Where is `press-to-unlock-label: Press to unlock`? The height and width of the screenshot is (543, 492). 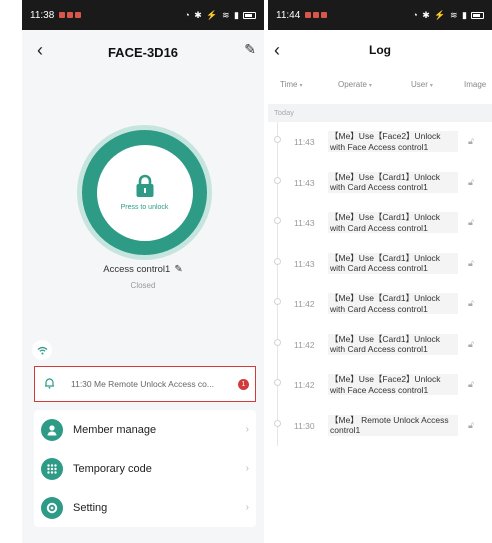
press-to-unlock-label: Press to unlock is located at coordinates (144, 207).